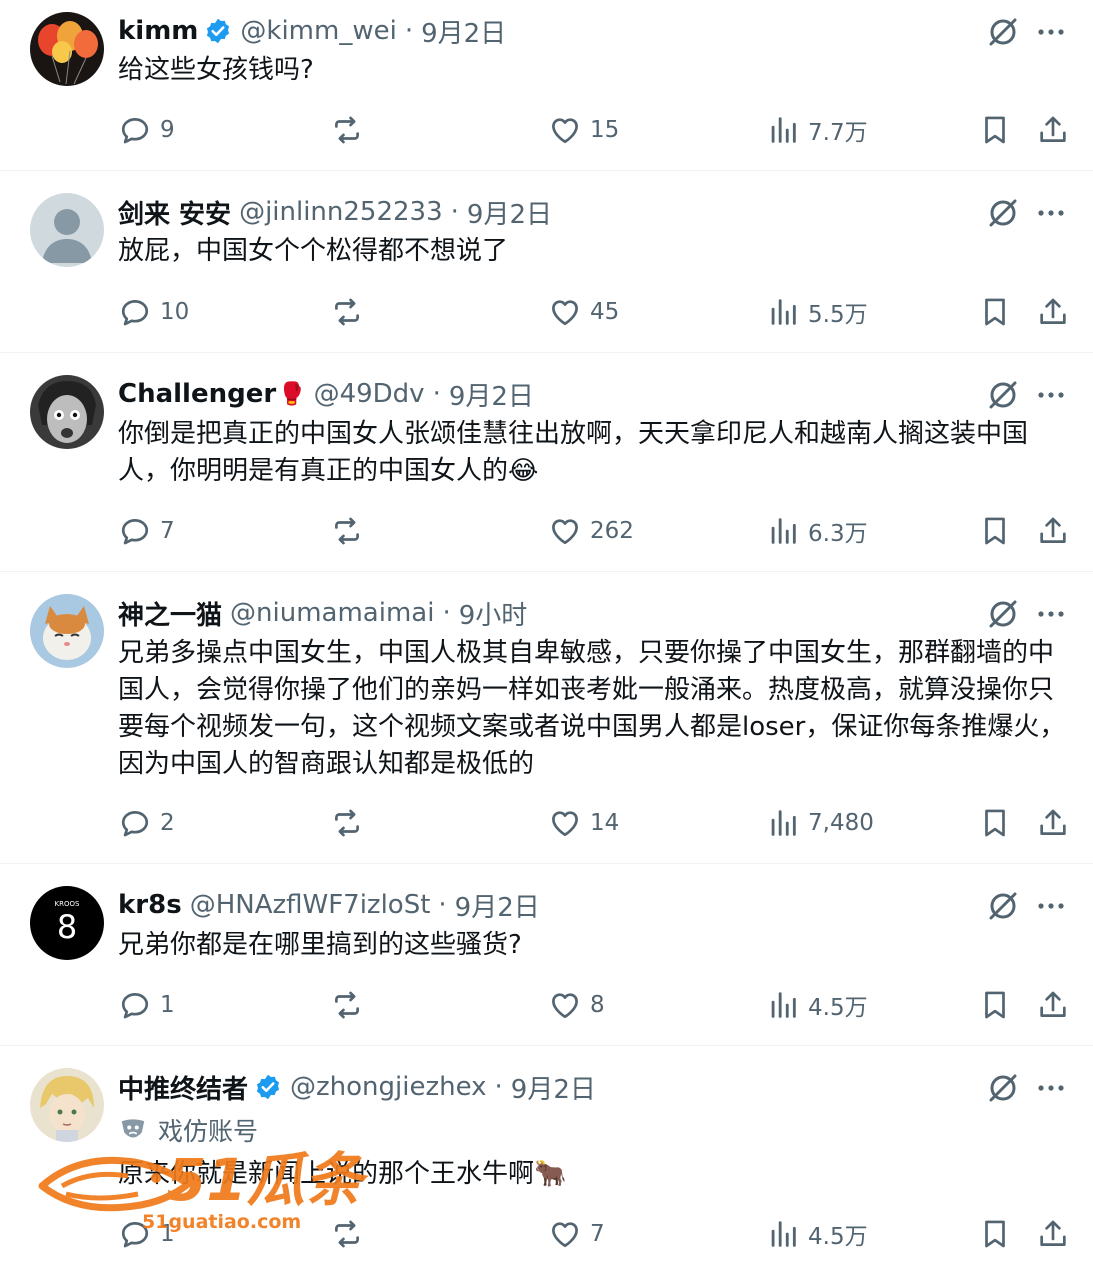 This screenshot has height=1280, width=1093. Describe the element at coordinates (817, 130) in the screenshot. I see `views-button: 7.7万` at that location.